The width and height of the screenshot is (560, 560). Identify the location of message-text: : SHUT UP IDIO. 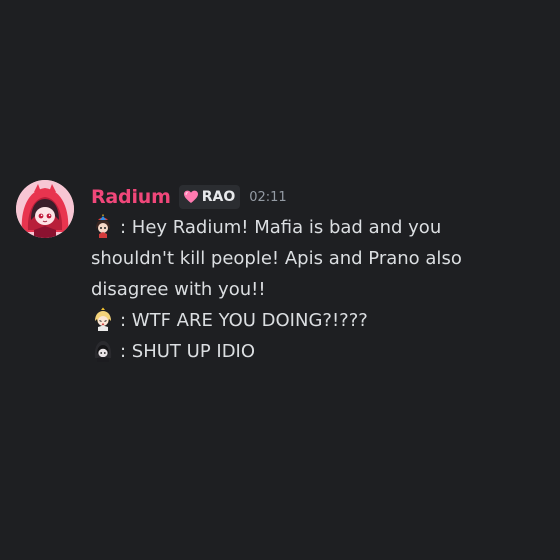
(188, 351).